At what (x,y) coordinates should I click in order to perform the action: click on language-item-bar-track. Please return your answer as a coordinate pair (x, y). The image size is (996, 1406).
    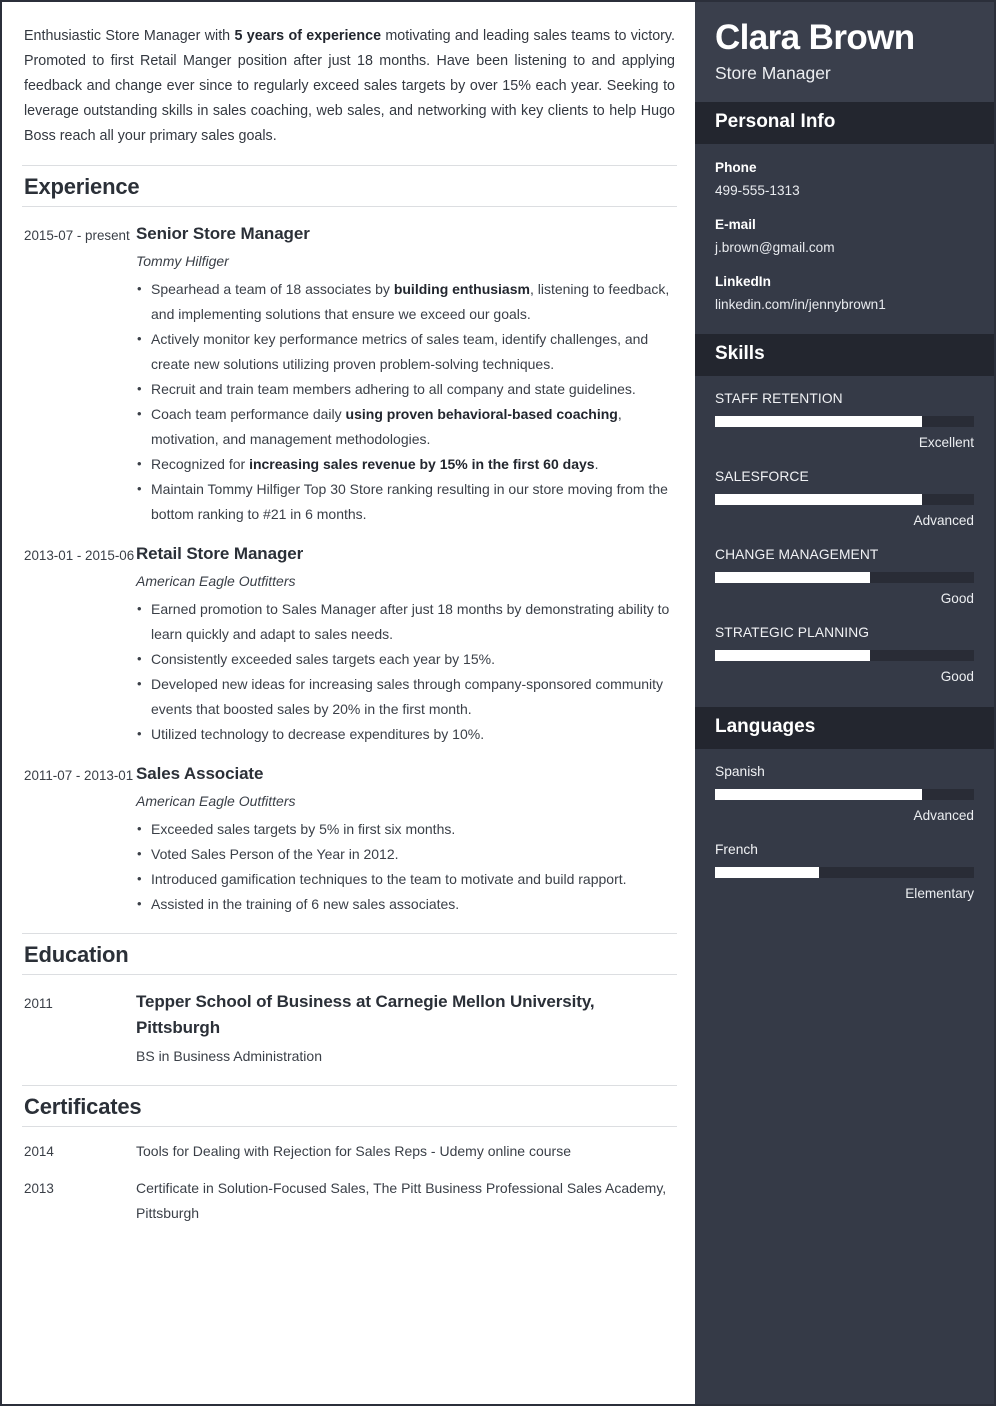
    Looking at the image, I should click on (844, 872).